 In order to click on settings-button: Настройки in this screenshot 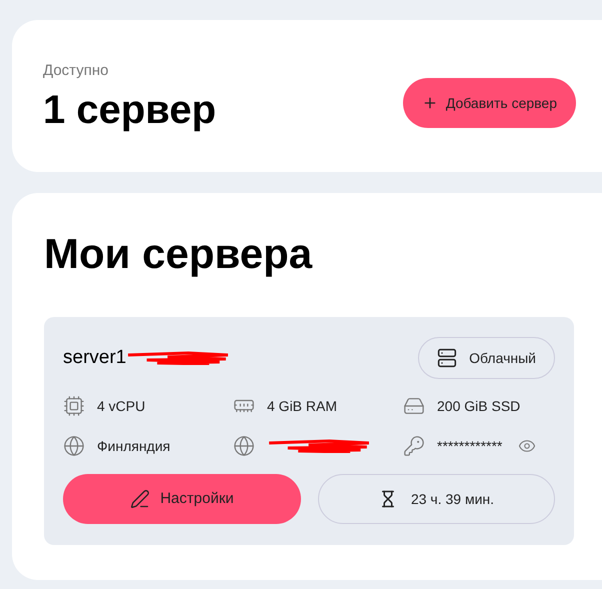, I will do `click(182, 499)`.